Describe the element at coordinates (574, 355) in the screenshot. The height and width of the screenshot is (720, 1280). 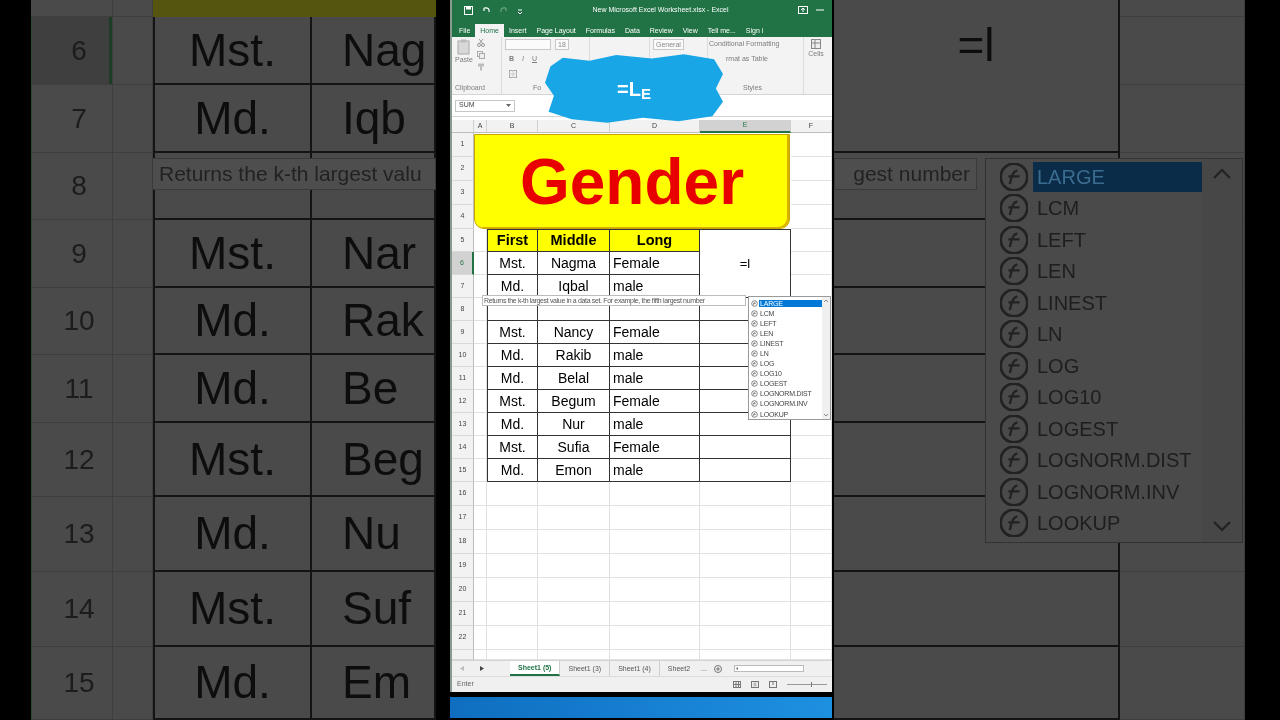
I see `table-cell: Rakib` at that location.